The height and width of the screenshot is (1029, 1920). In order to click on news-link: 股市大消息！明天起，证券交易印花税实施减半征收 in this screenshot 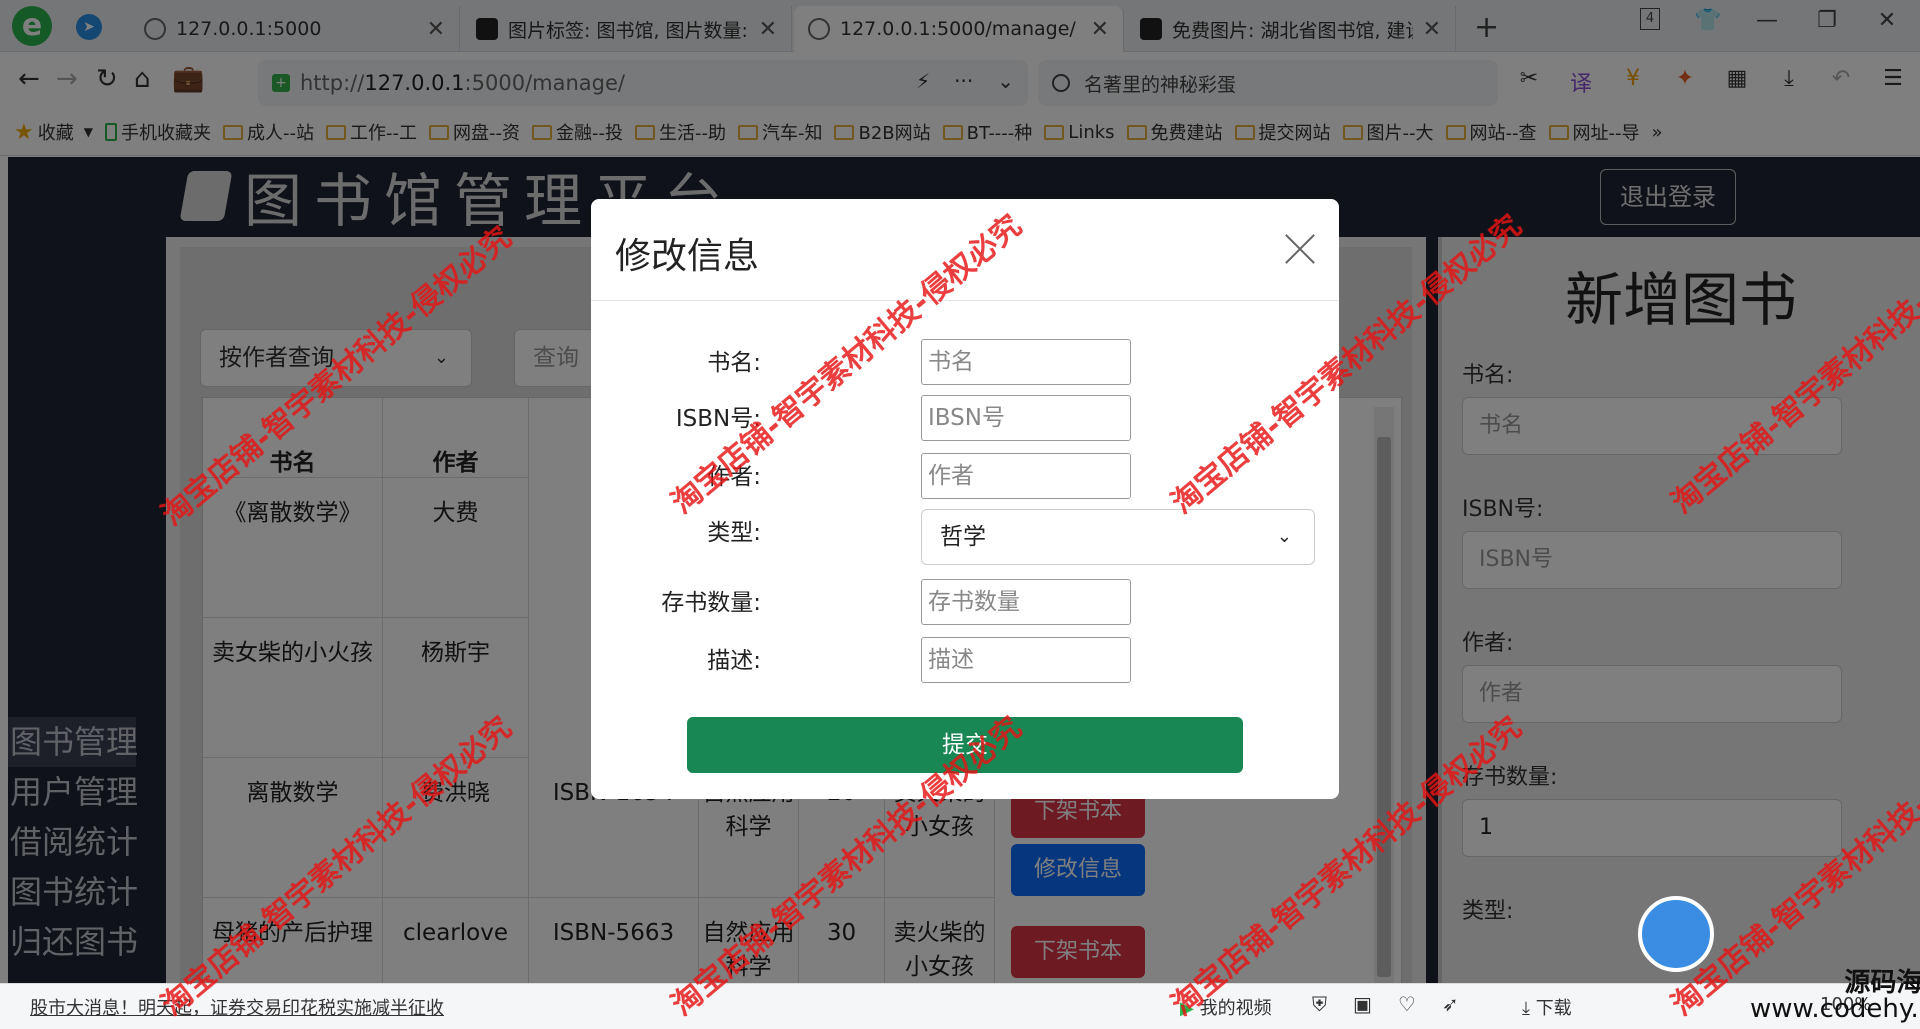, I will do `click(237, 1007)`.